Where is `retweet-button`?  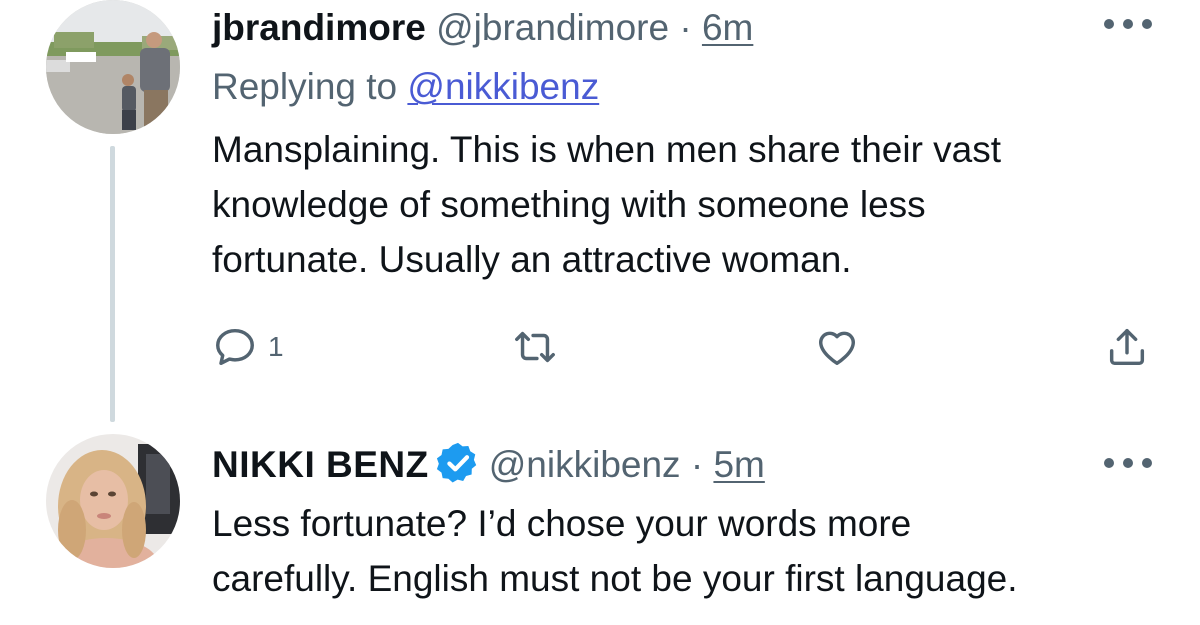 retweet-button is located at coordinates (535, 347).